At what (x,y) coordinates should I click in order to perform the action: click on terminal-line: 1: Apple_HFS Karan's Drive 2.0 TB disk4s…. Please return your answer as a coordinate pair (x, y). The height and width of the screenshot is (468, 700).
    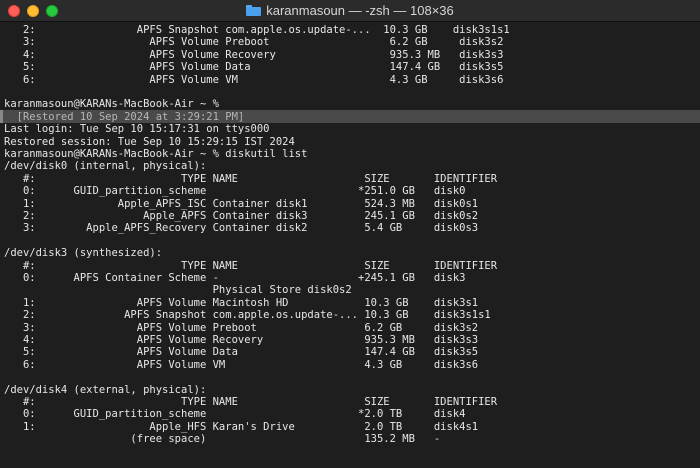
    Looking at the image, I should click on (241, 426).